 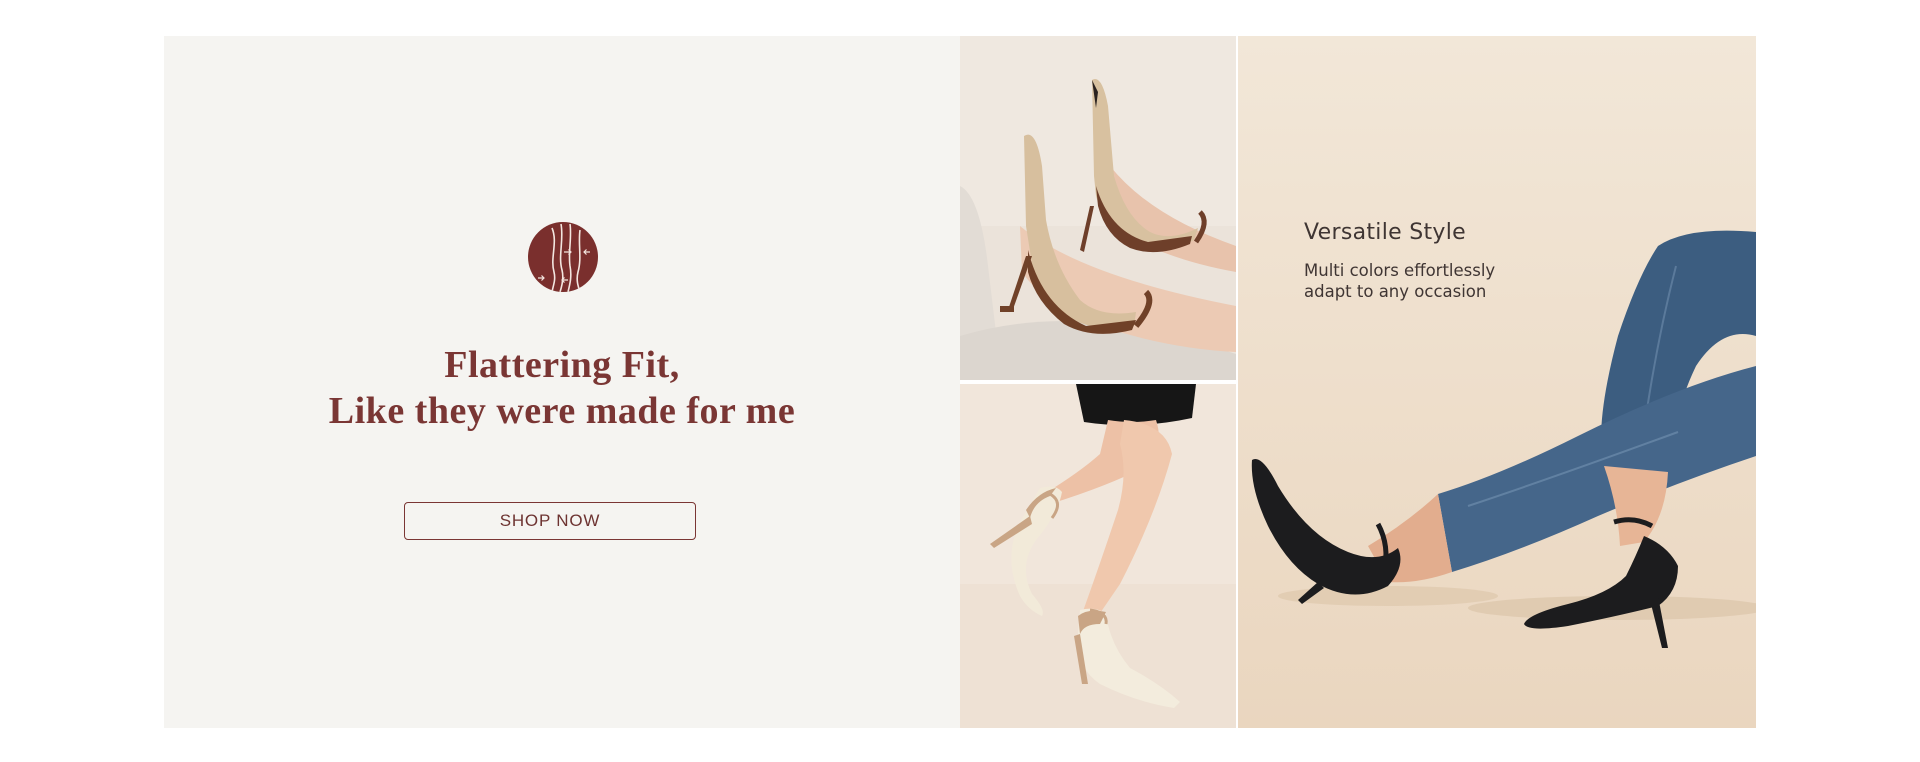 I want to click on shop-now-button: SHOP NOW, so click(x=550, y=521).